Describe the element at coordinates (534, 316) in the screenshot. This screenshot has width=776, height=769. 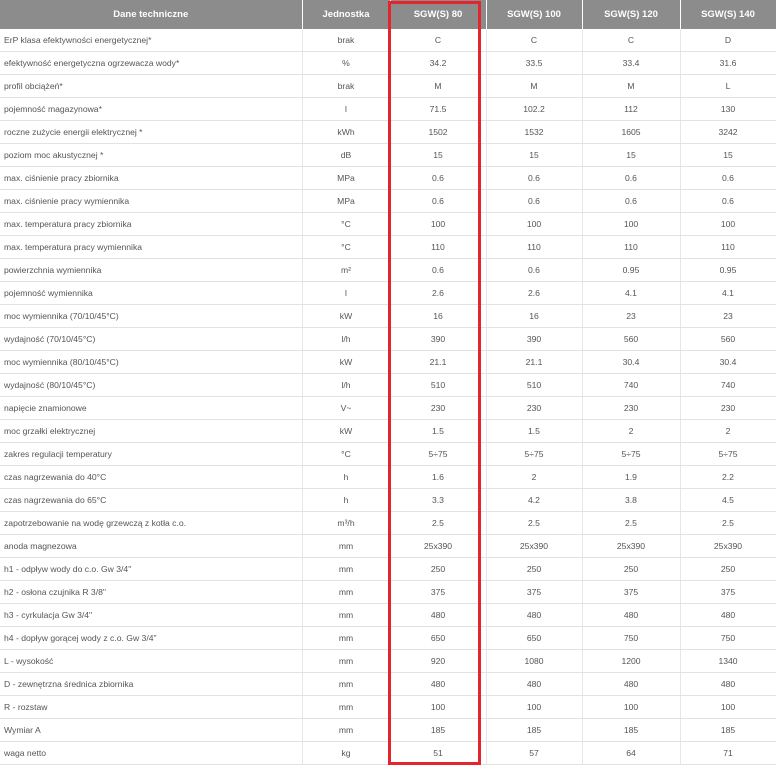
I see `value-sgws-100: 16` at that location.